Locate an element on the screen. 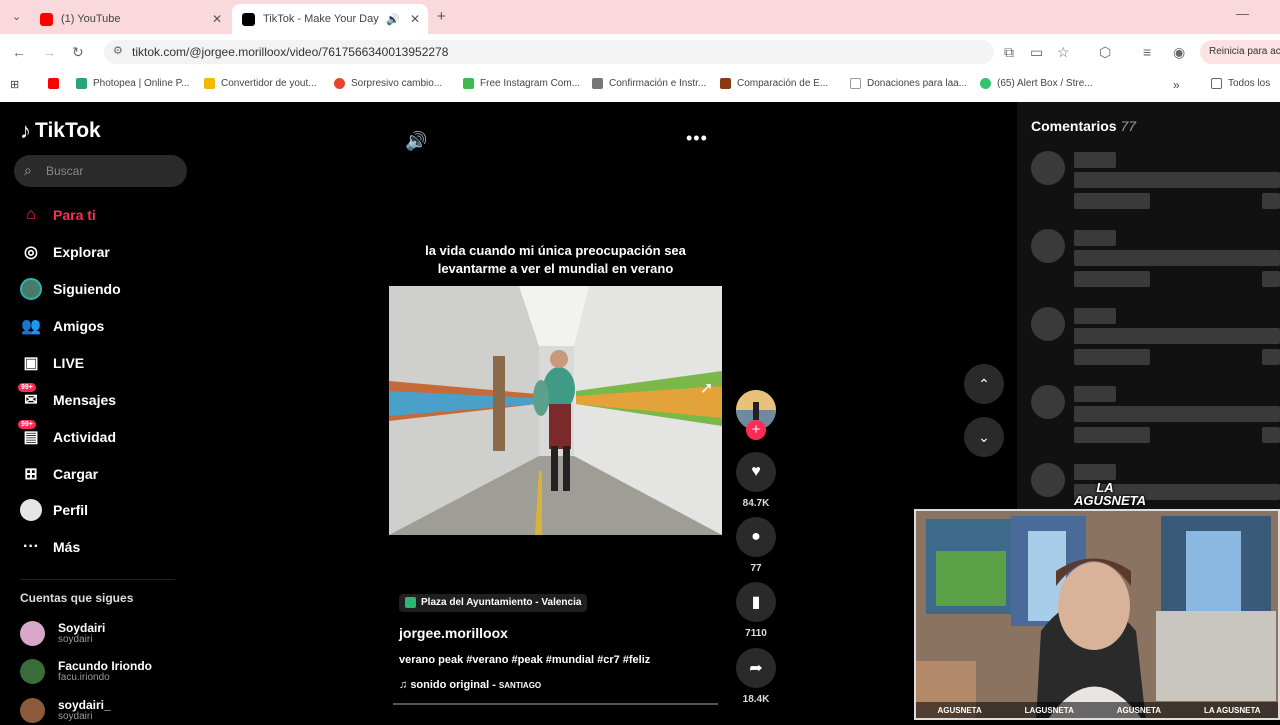 Image resolution: width=1280 pixels, height=725 pixels. nav-perfil: Perfil is located at coordinates (110, 510).